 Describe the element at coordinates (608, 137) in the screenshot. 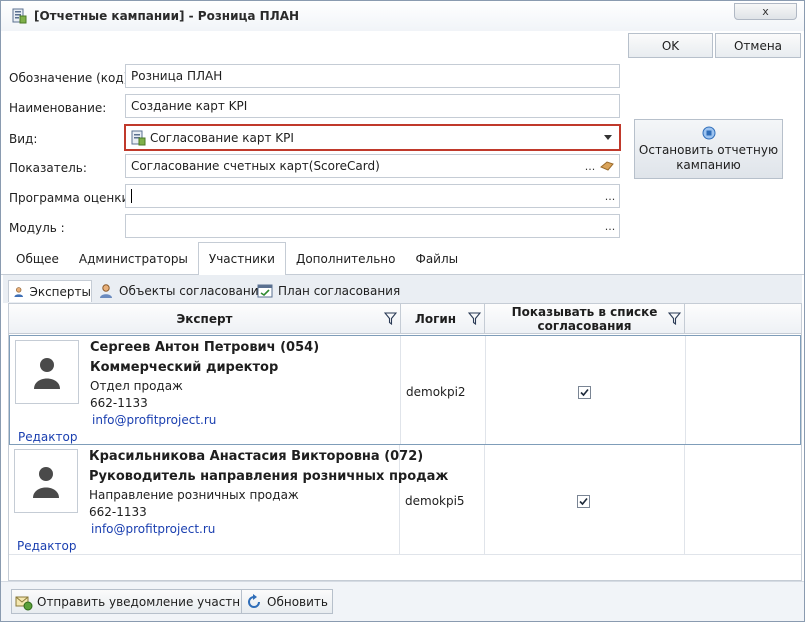

I see `chevron-down-icon` at that location.